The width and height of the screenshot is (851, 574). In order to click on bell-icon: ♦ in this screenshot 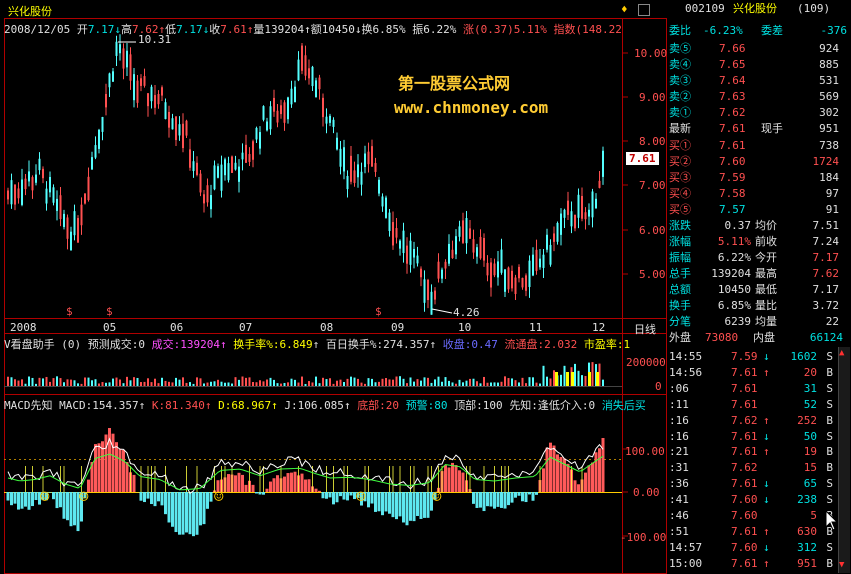, I will do `click(624, 9)`.